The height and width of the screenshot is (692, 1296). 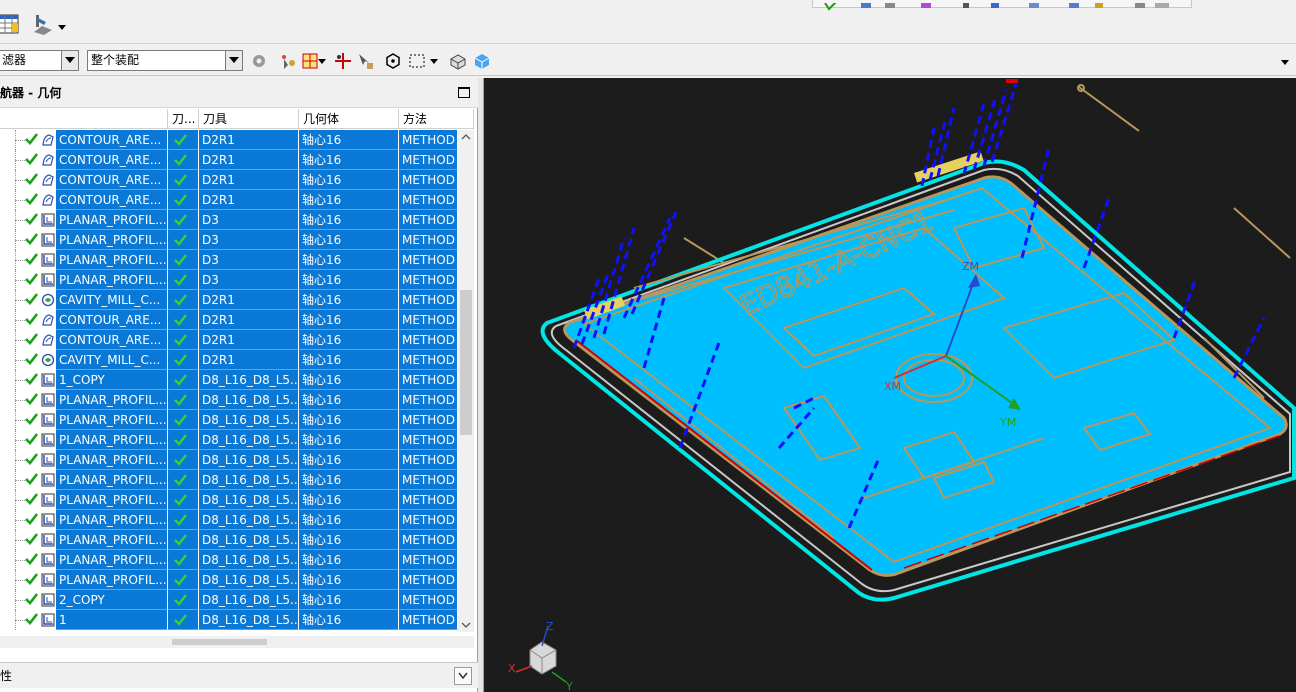 I want to click on assembly-scope-combo: 整个装配, so click(x=165, y=60).